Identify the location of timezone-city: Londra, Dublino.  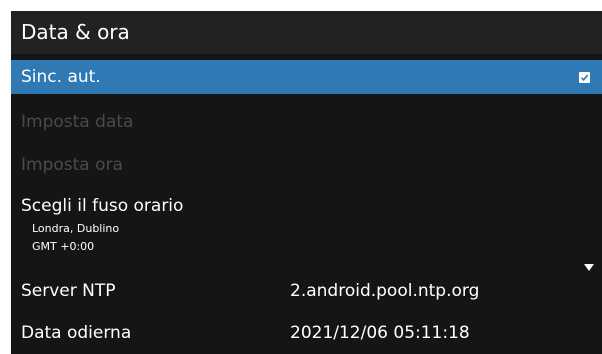
(76, 228).